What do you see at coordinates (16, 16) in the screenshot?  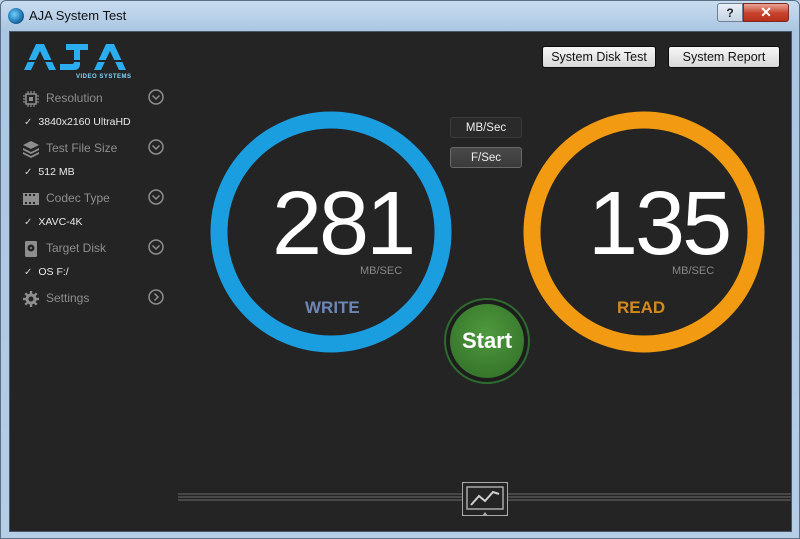 I see `app-icon` at bounding box center [16, 16].